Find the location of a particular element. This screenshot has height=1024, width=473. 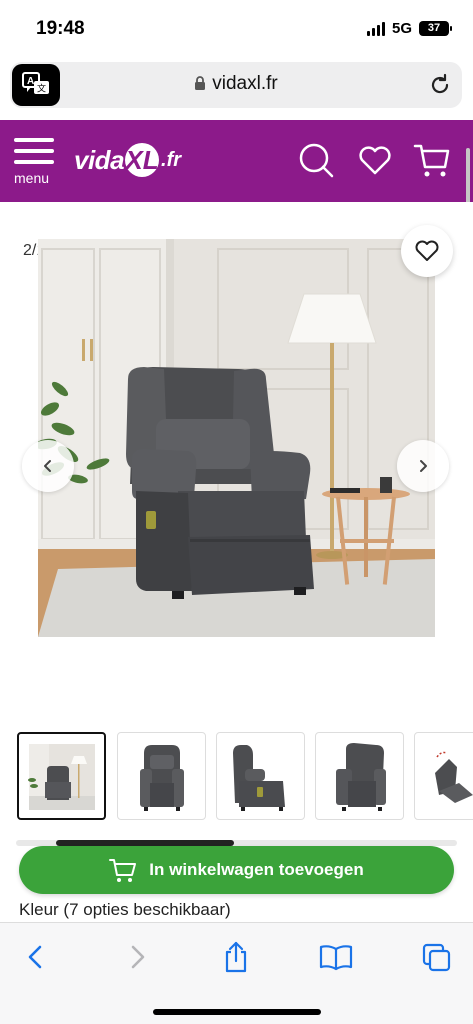

add-to-cart-button: In winkelwagen toevoegen is located at coordinates (236, 870).